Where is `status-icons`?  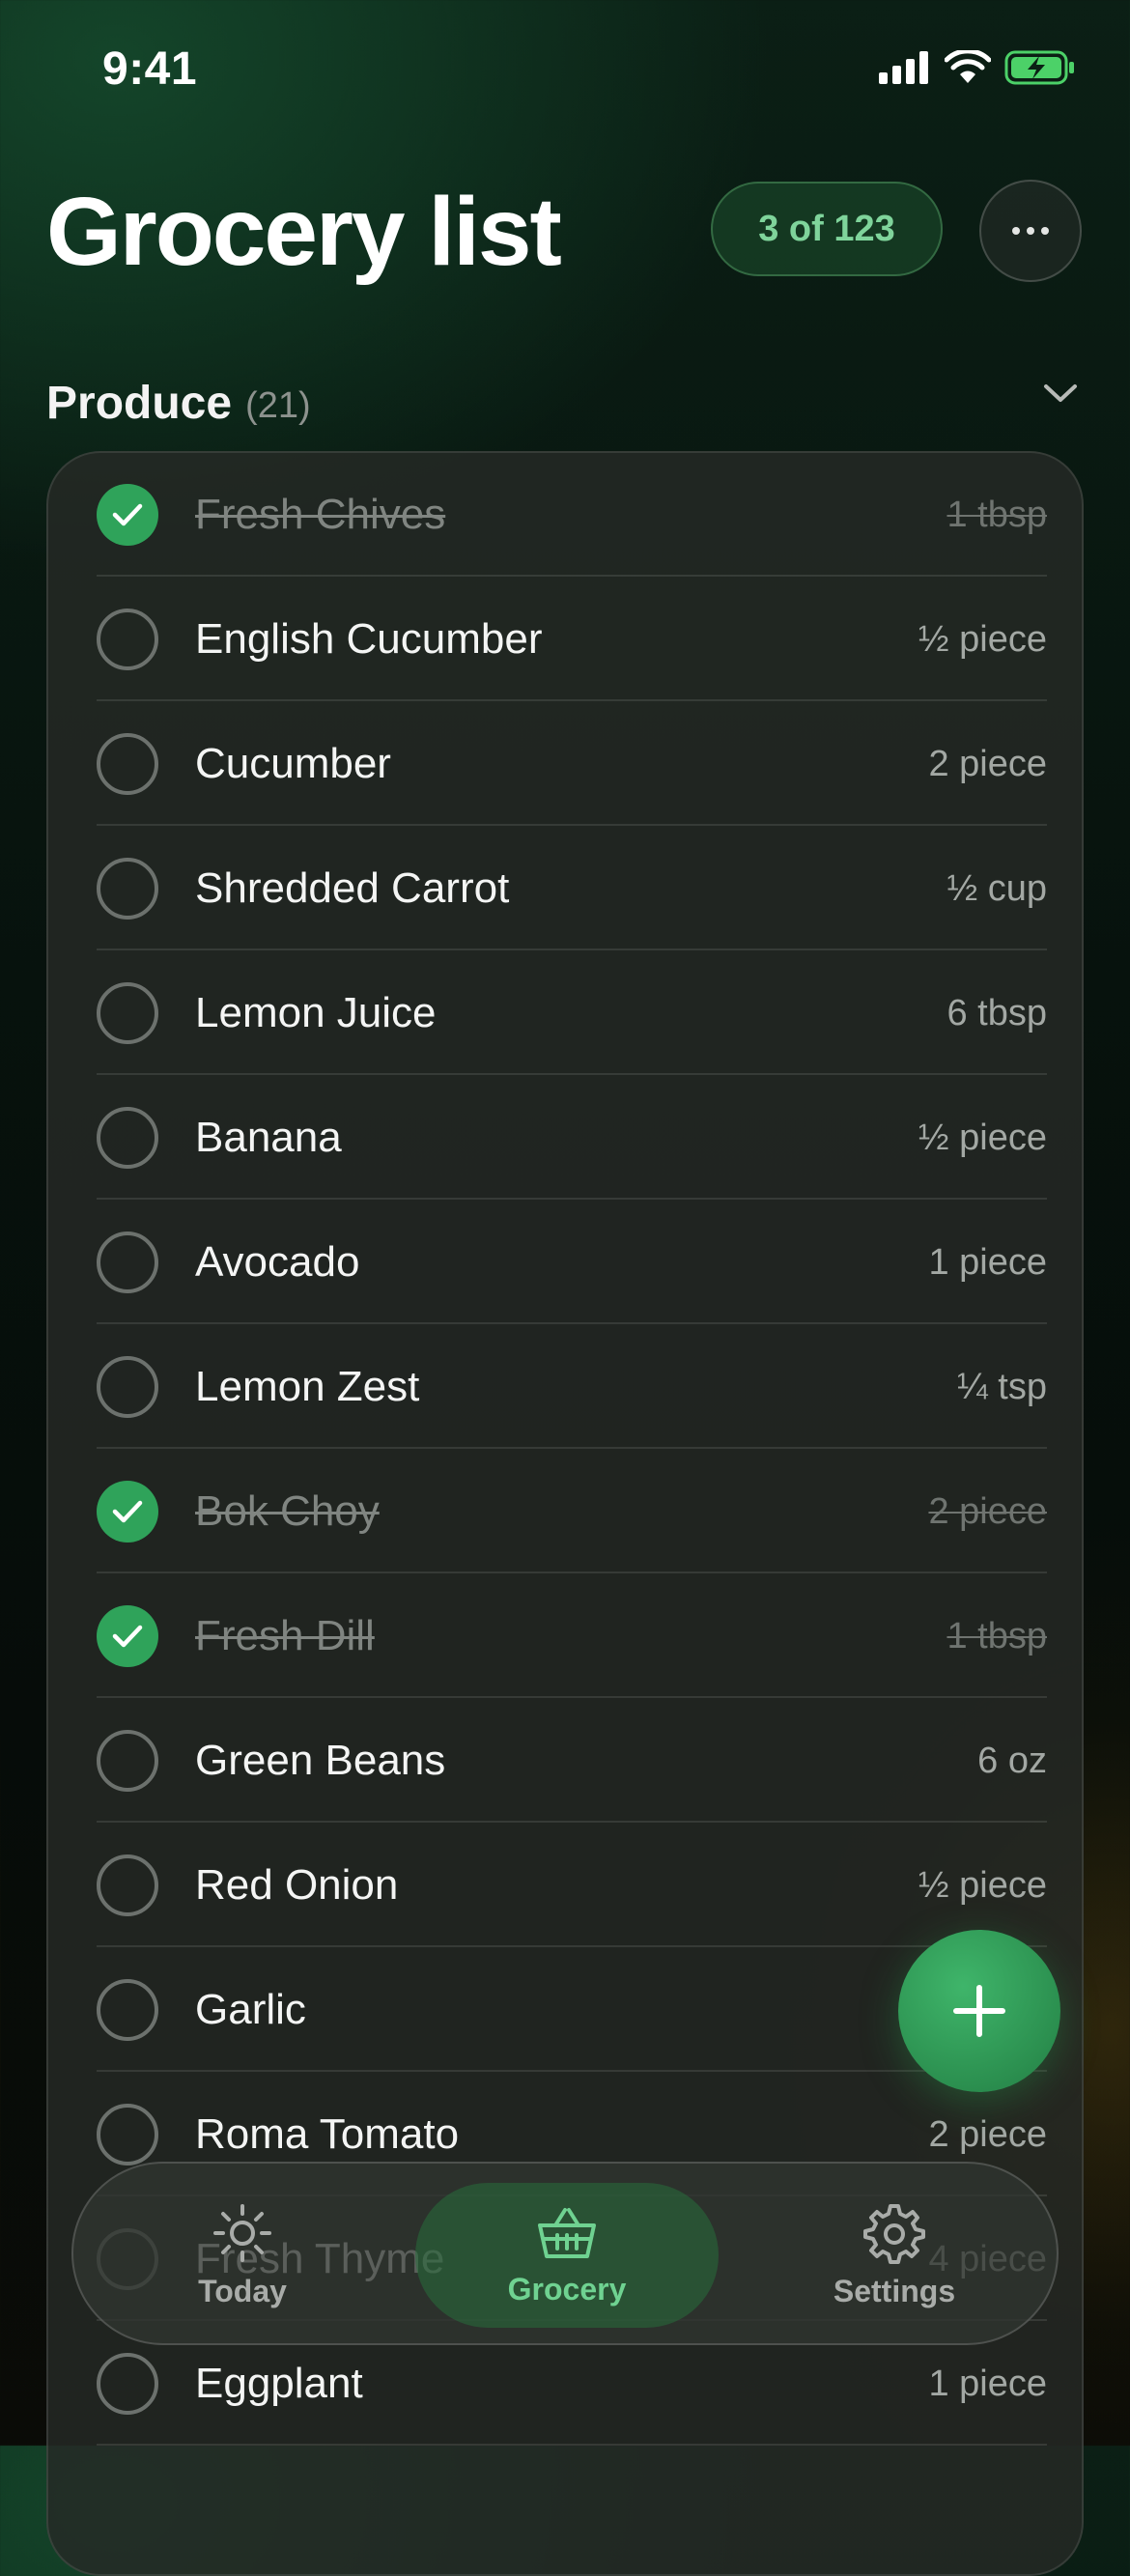 status-icons is located at coordinates (977, 67).